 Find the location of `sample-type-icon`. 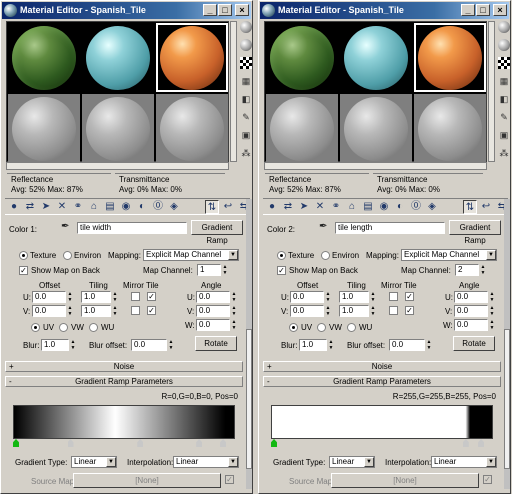

sample-type-icon is located at coordinates (504, 27).